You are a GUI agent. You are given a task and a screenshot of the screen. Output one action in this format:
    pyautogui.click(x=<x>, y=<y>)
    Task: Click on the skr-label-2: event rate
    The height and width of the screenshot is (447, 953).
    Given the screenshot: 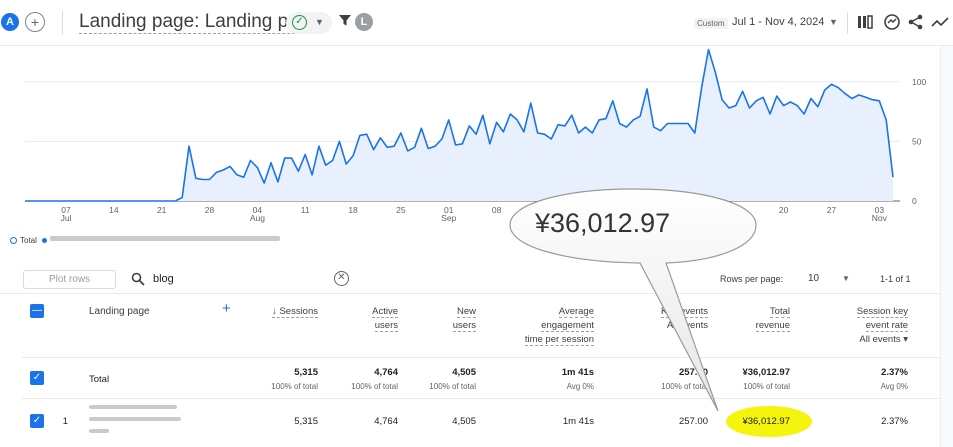 What is the action you would take?
    pyautogui.click(x=886, y=326)
    